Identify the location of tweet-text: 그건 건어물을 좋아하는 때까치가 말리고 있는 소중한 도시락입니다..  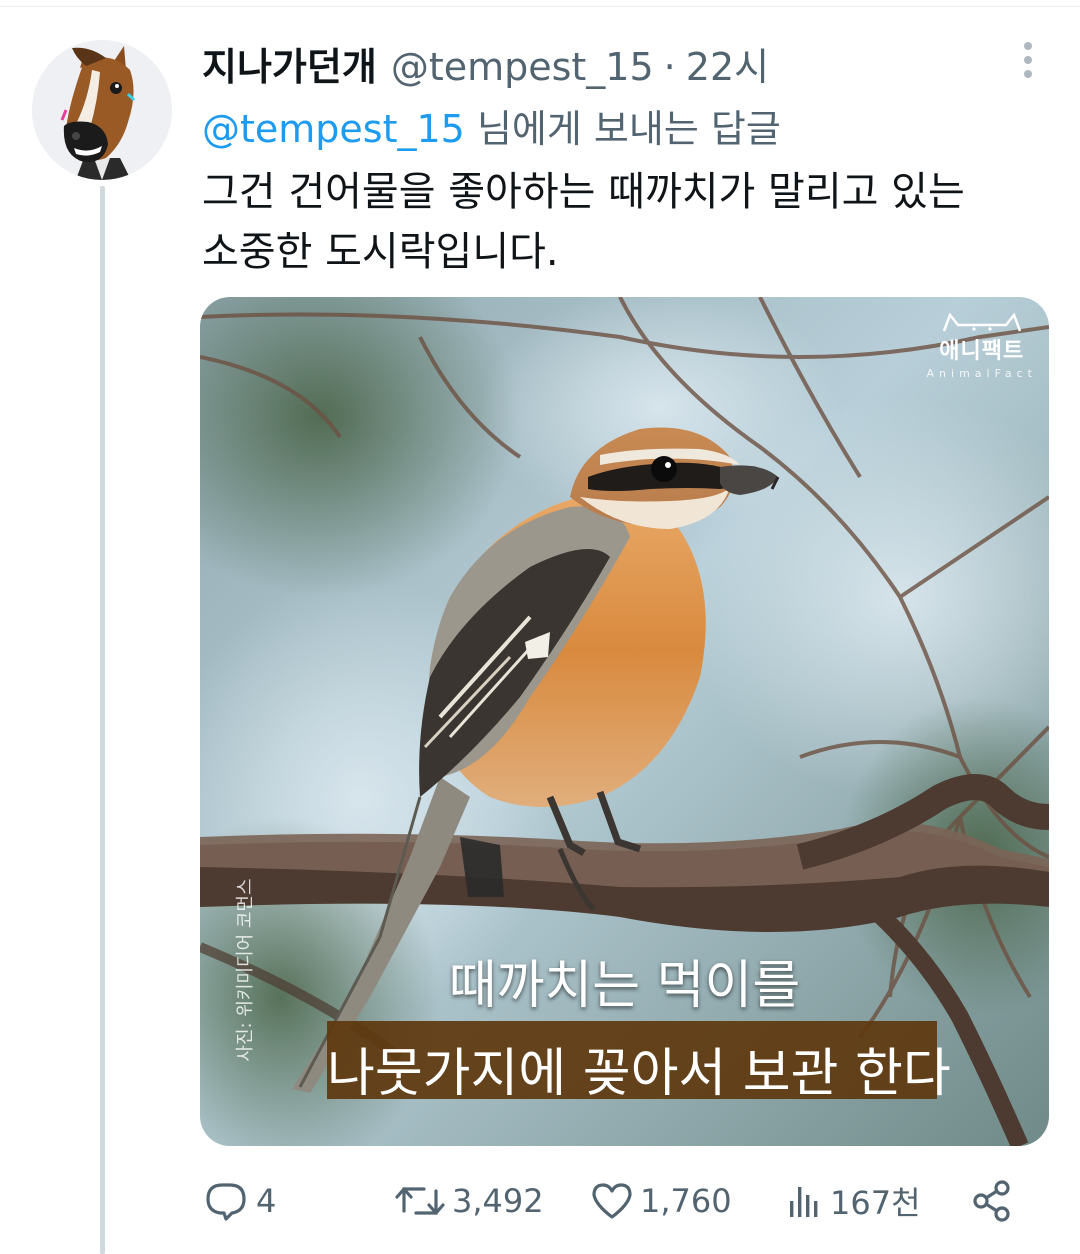
(622, 222).